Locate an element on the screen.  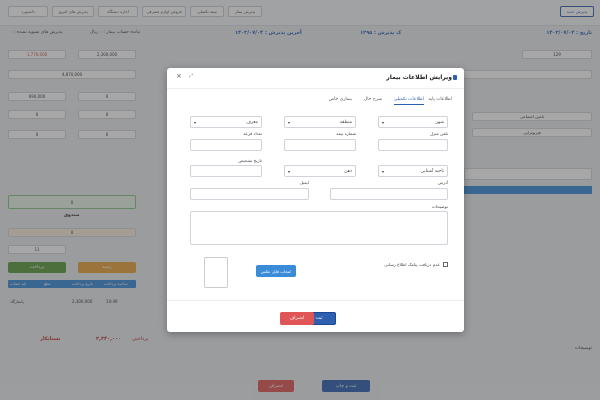
tab-history: شرح حال is located at coordinates (373, 99).